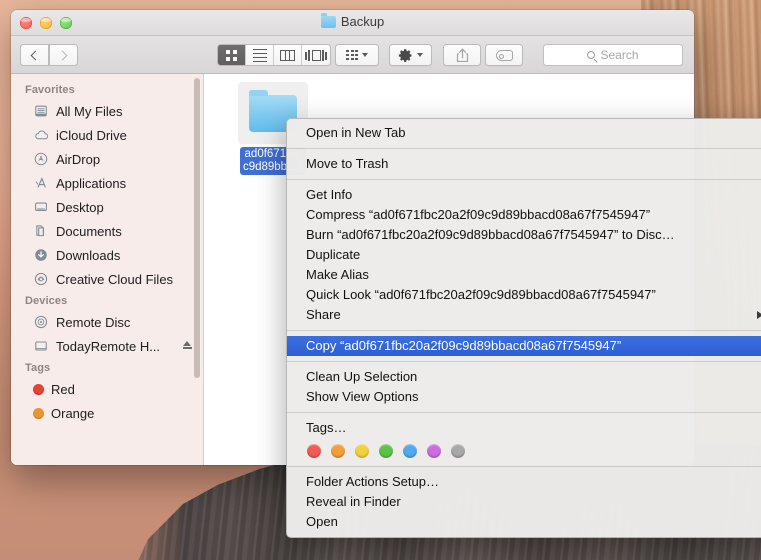 This screenshot has height=560, width=761. Describe the element at coordinates (362, 451) in the screenshot. I see `tag-yellow-dot` at that location.